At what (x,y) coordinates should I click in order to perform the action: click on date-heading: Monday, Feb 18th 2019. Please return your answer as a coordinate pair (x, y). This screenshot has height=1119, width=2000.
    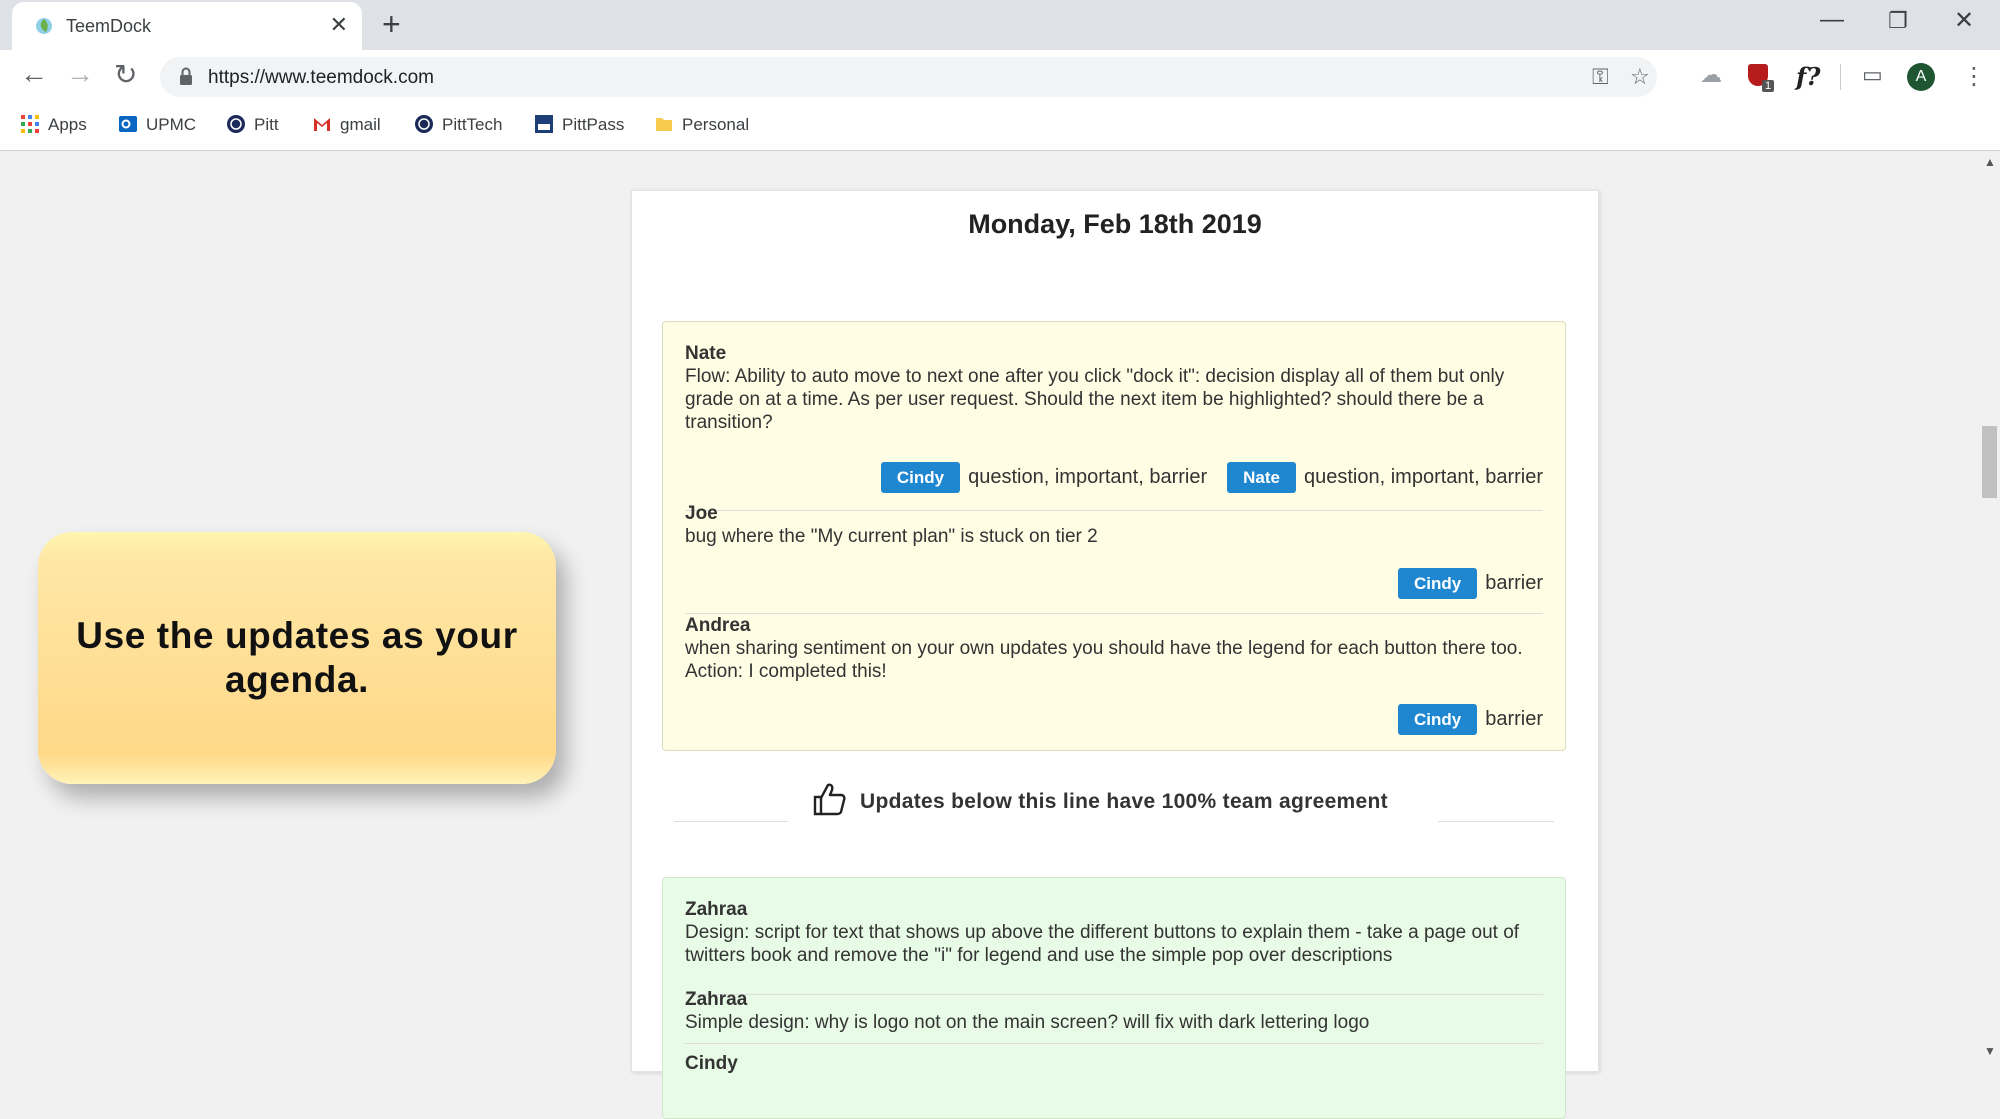
    Looking at the image, I should click on (1115, 224).